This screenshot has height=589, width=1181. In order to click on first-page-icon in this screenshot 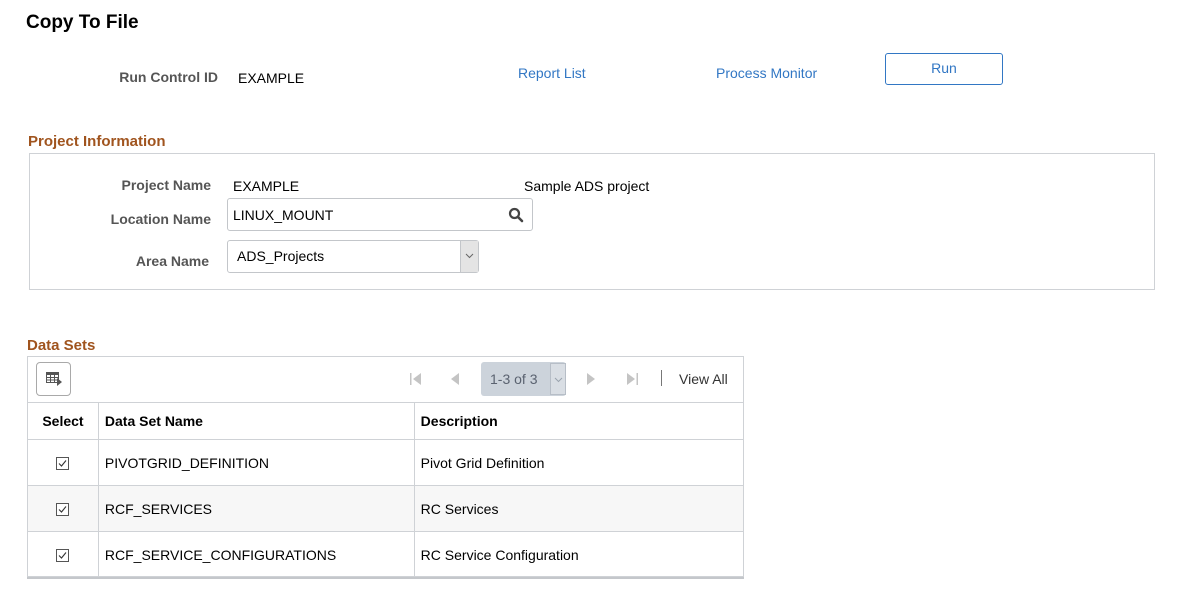, I will do `click(416, 381)`.